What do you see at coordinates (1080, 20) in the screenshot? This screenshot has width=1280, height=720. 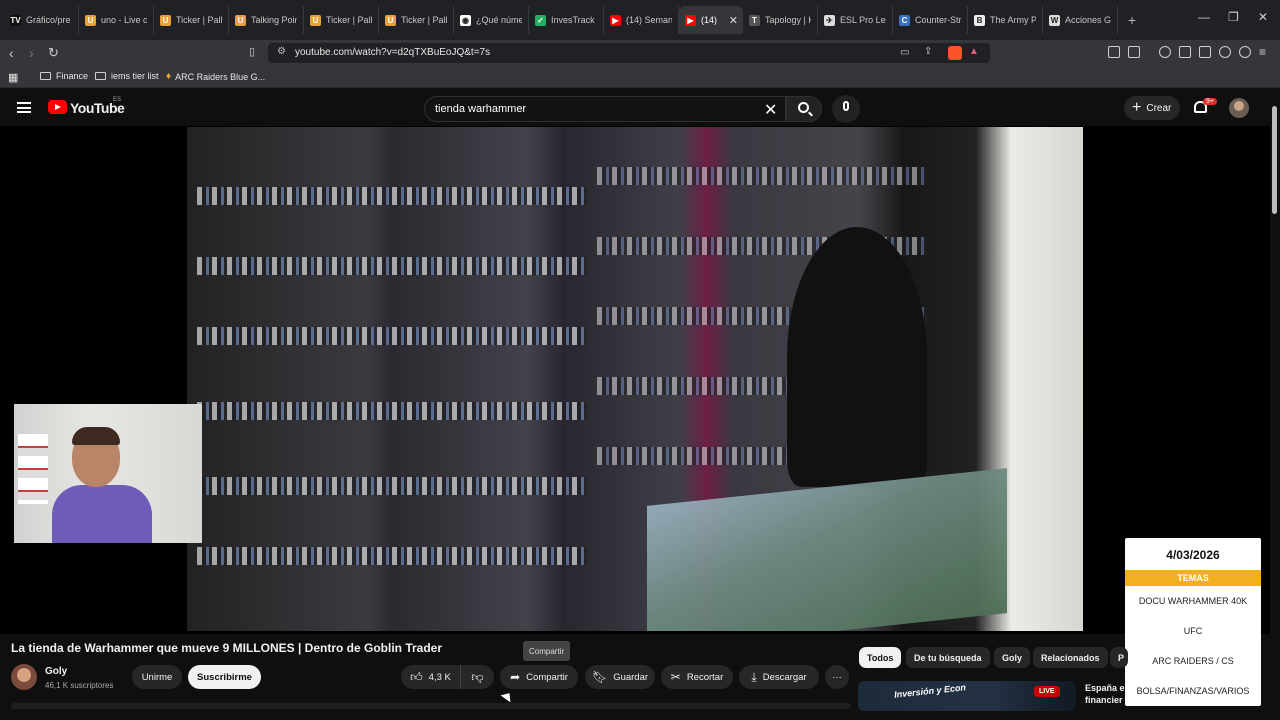 I see `browser-tab: W Acciones Go` at bounding box center [1080, 20].